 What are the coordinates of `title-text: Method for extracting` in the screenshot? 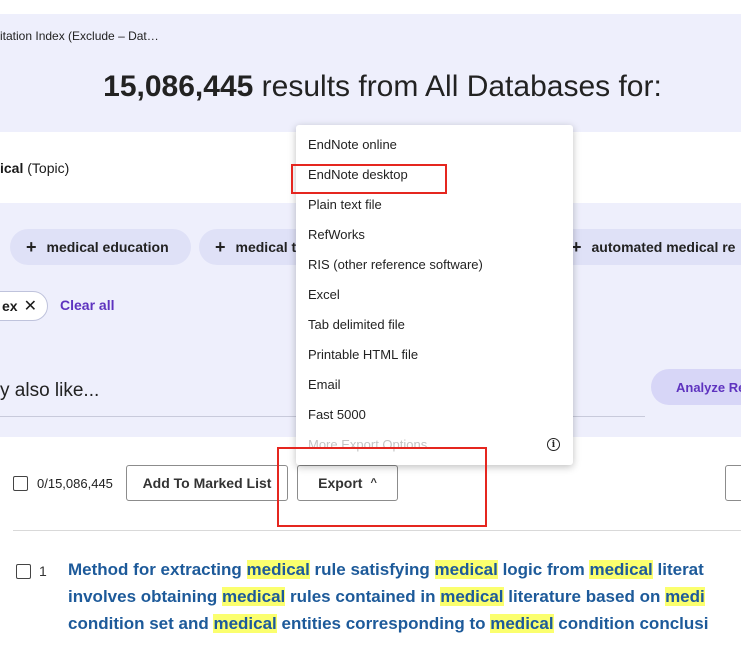 It's located at (157, 569).